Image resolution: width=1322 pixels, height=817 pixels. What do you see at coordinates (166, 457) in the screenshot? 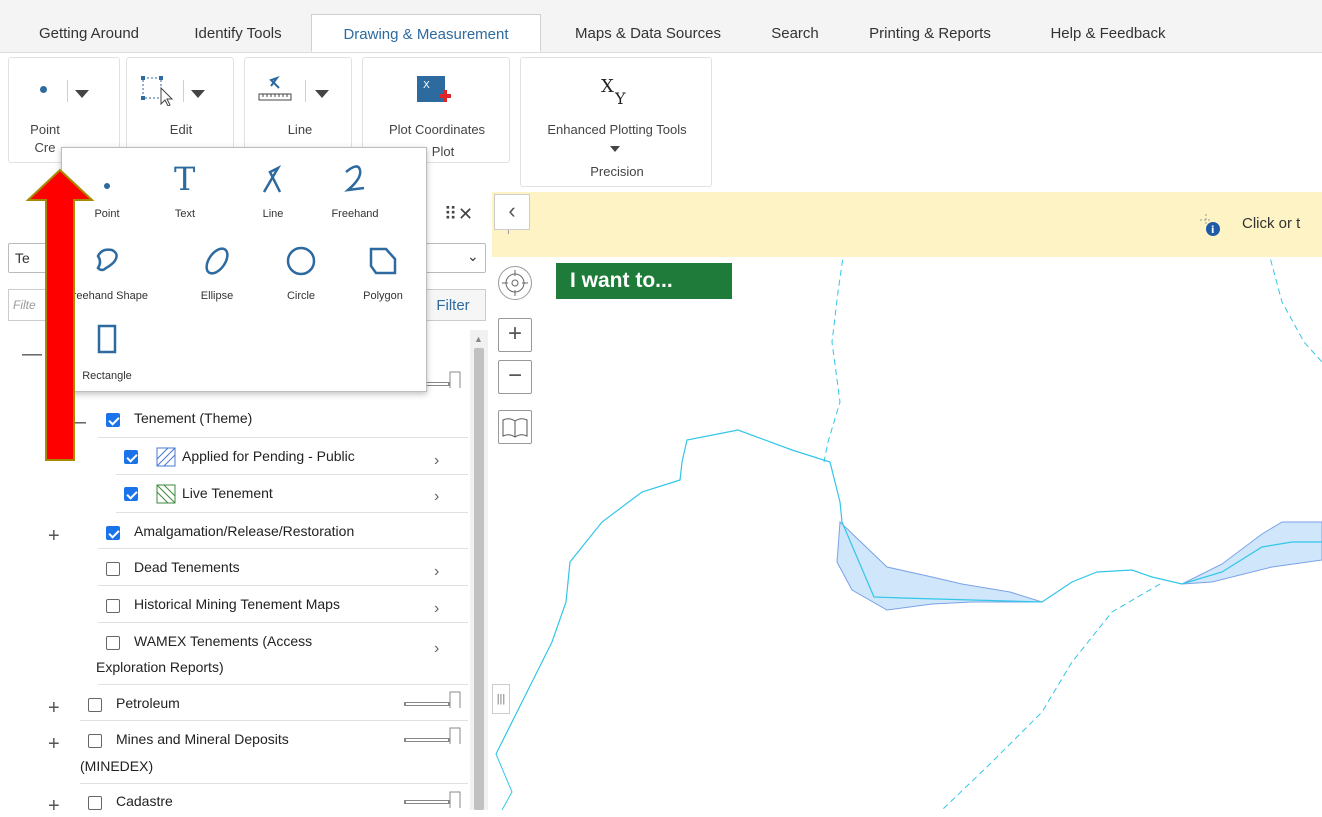
I see `hatched-blue-legend-icon` at bounding box center [166, 457].